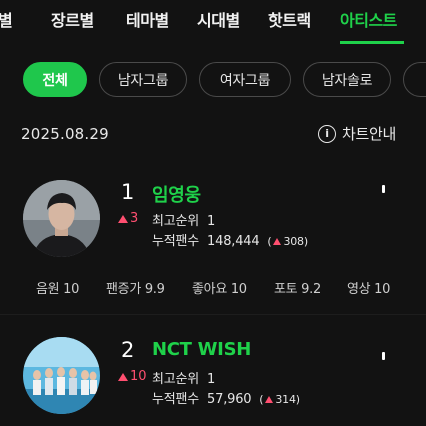 The width and height of the screenshot is (426, 426). I want to click on score-likes: 좋아요 10, so click(219, 287).